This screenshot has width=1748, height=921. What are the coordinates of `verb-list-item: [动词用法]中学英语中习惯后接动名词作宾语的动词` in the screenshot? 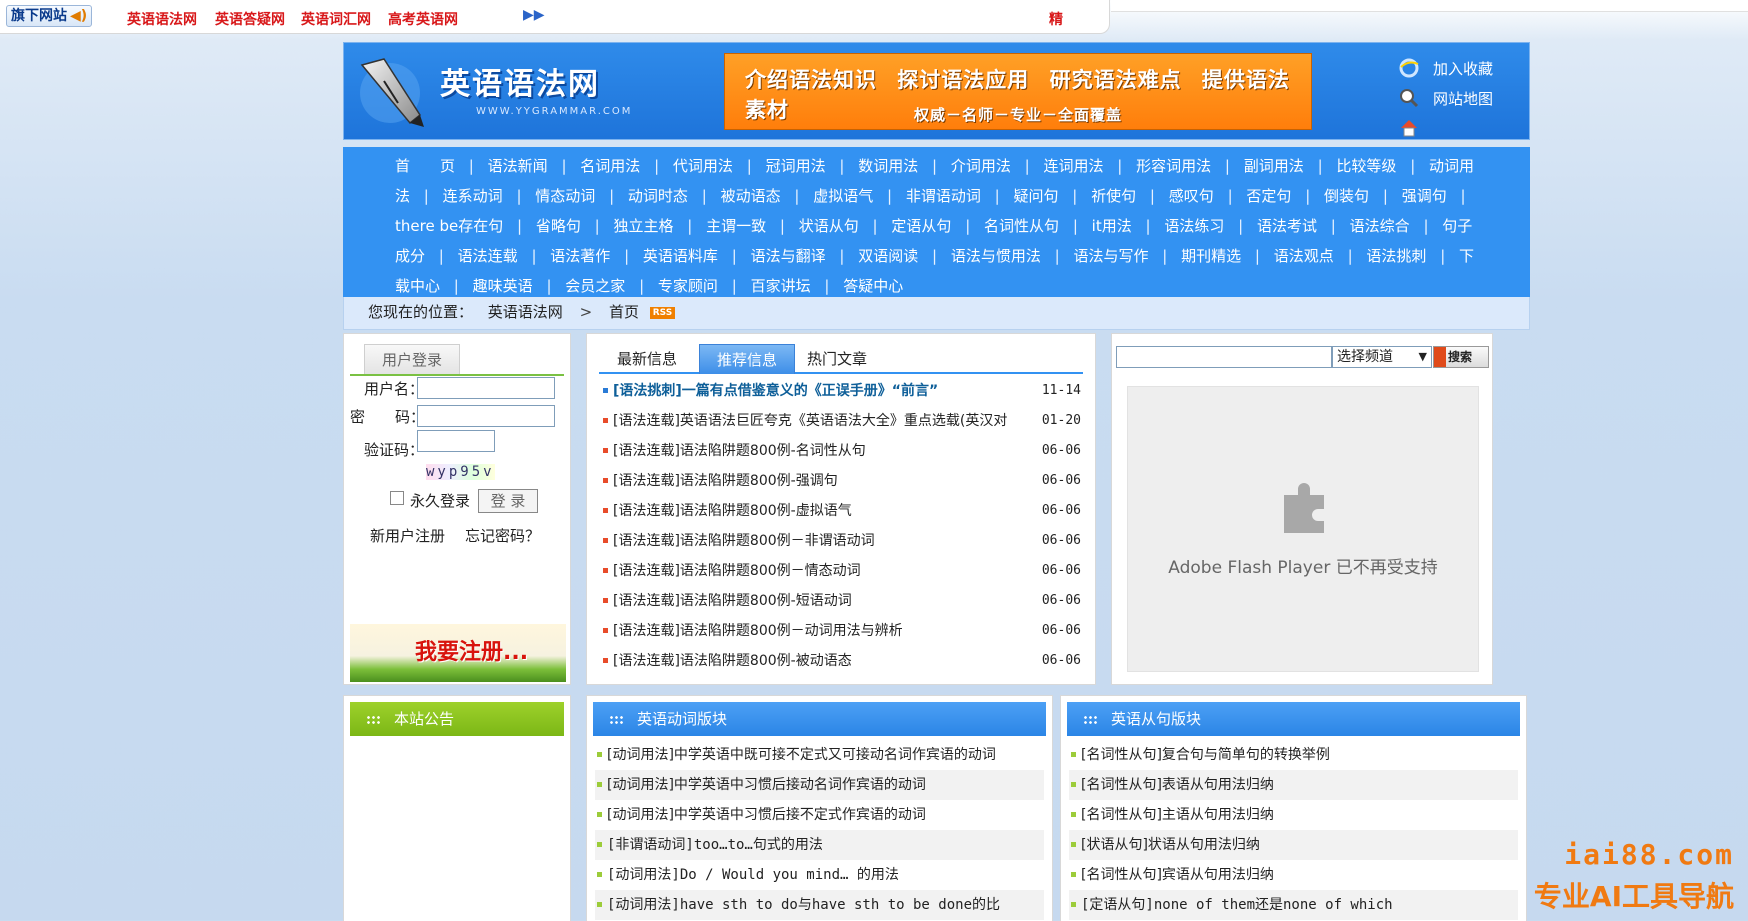 It's located at (819, 785).